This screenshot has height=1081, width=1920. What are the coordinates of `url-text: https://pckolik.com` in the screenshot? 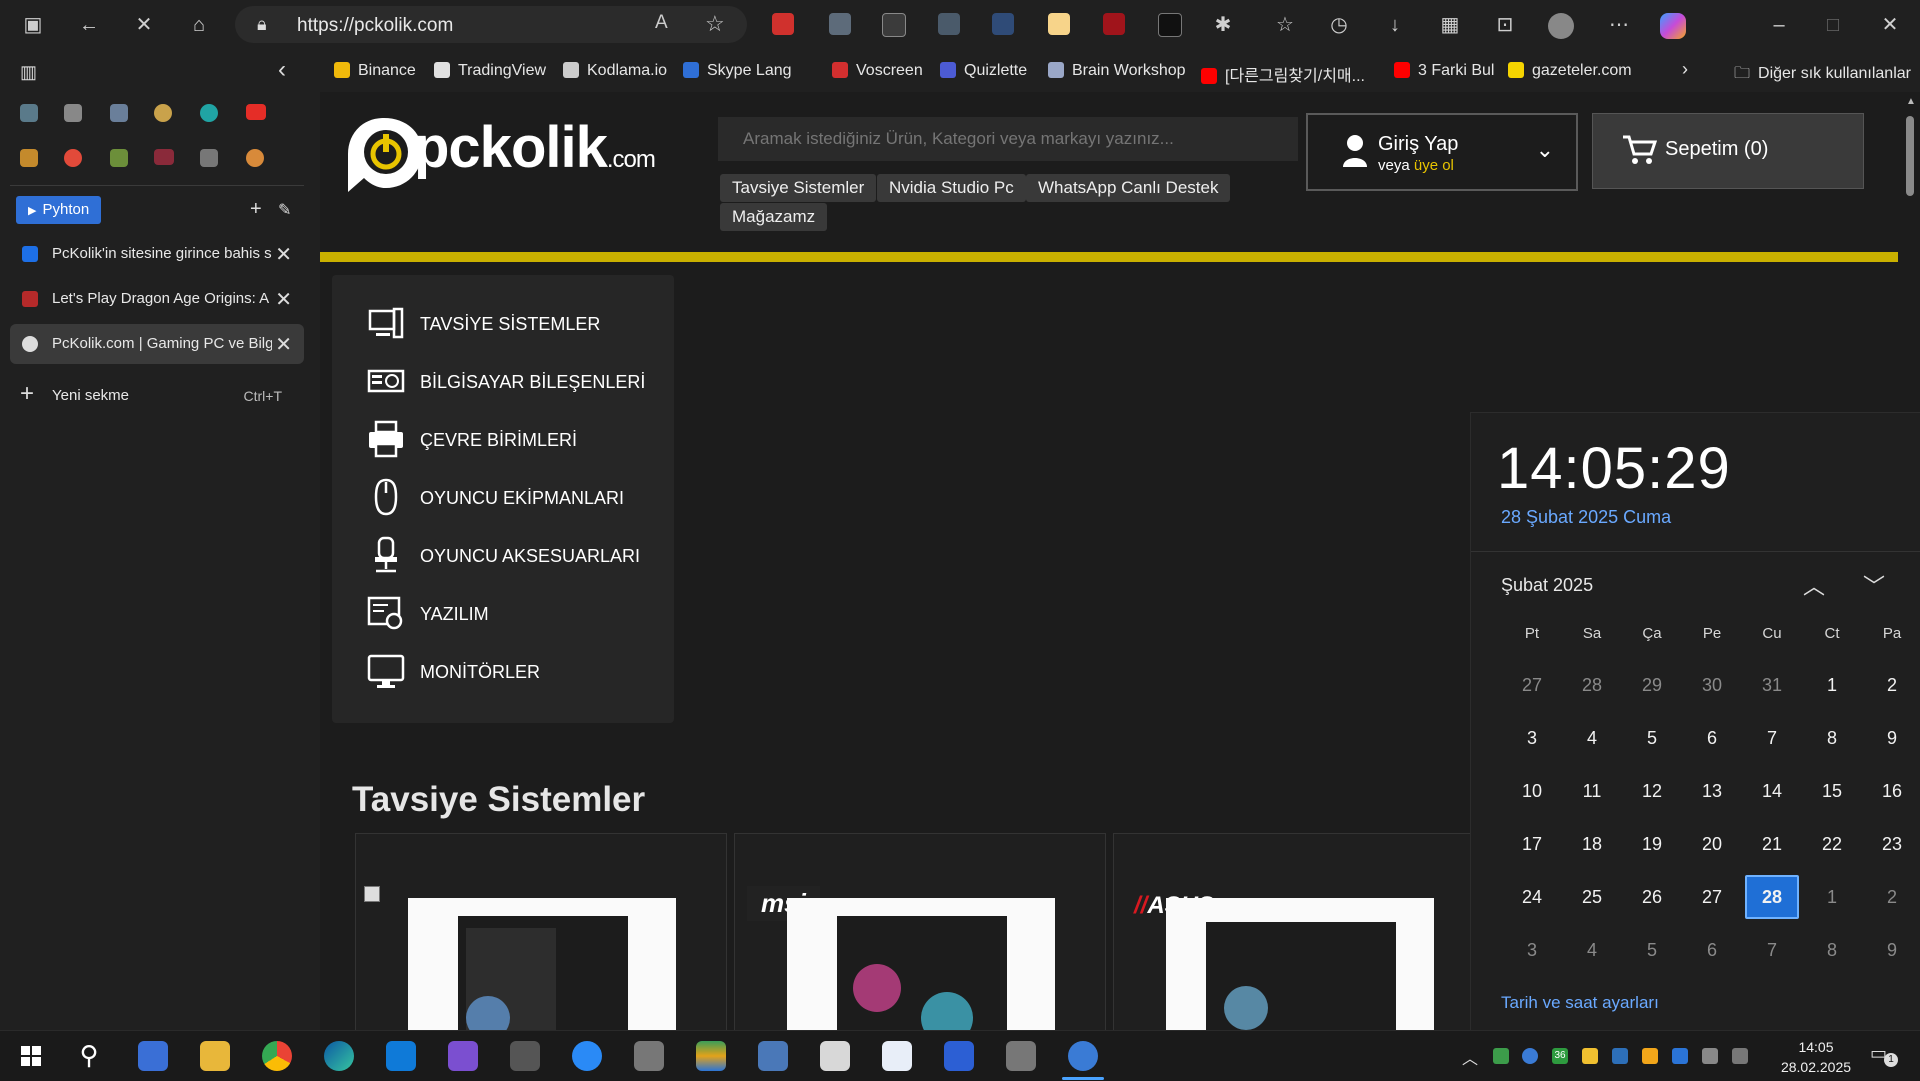 It's located at (375, 26).